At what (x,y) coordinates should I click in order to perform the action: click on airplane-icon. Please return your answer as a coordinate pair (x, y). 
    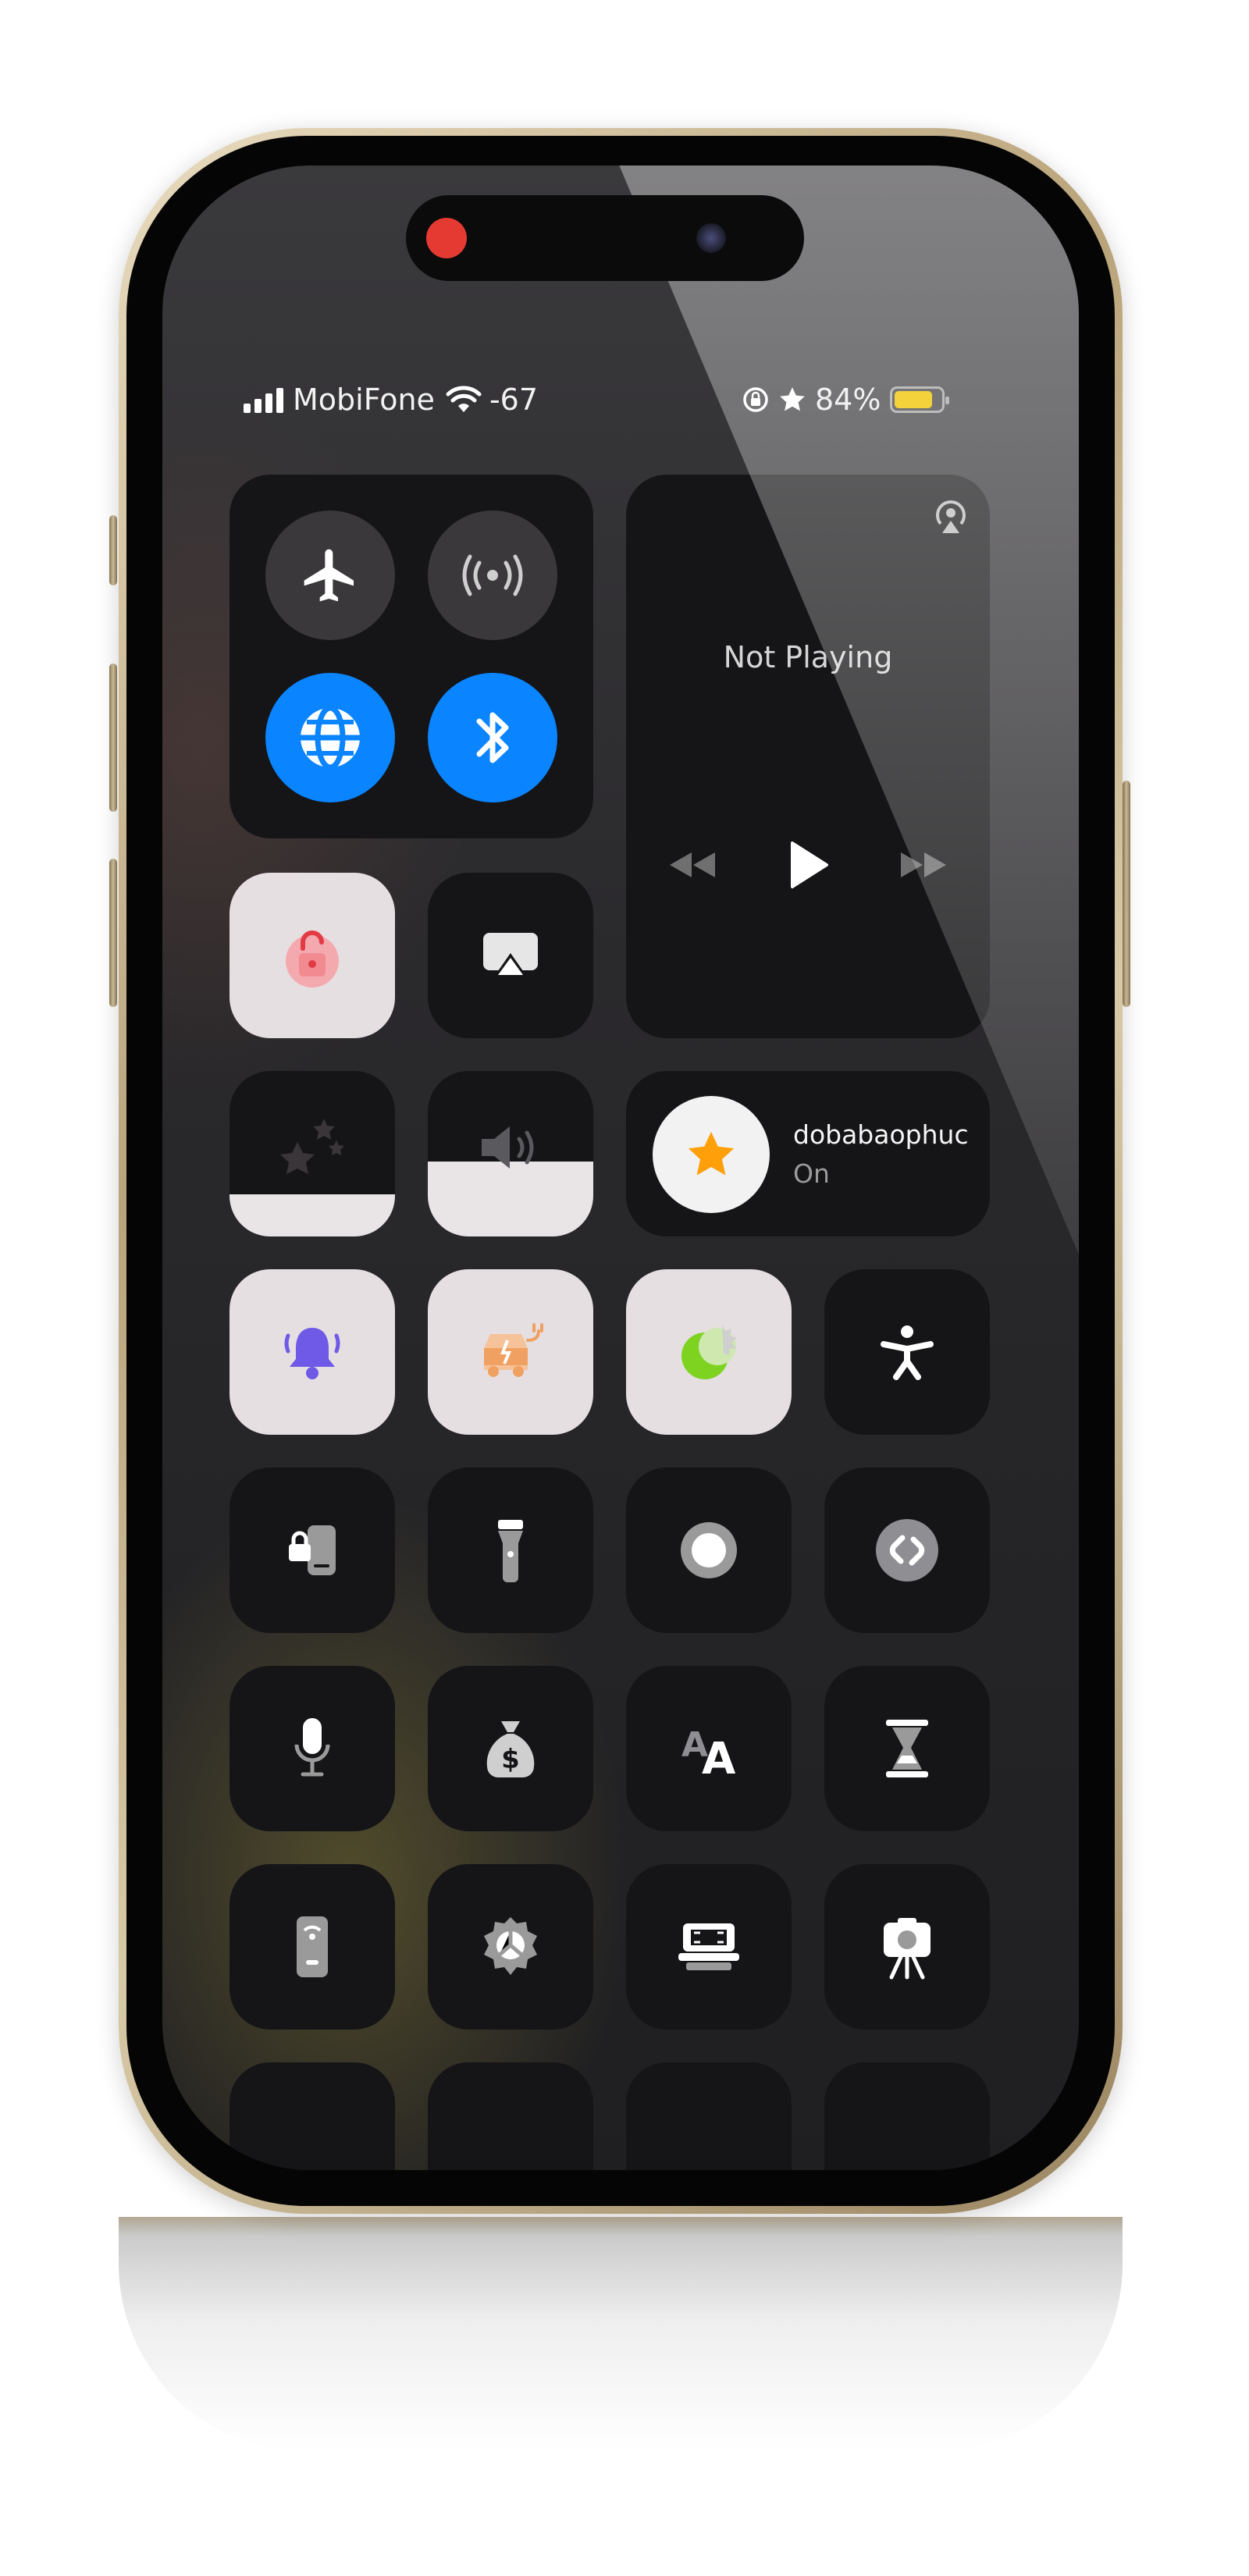
    Looking at the image, I should click on (330, 575).